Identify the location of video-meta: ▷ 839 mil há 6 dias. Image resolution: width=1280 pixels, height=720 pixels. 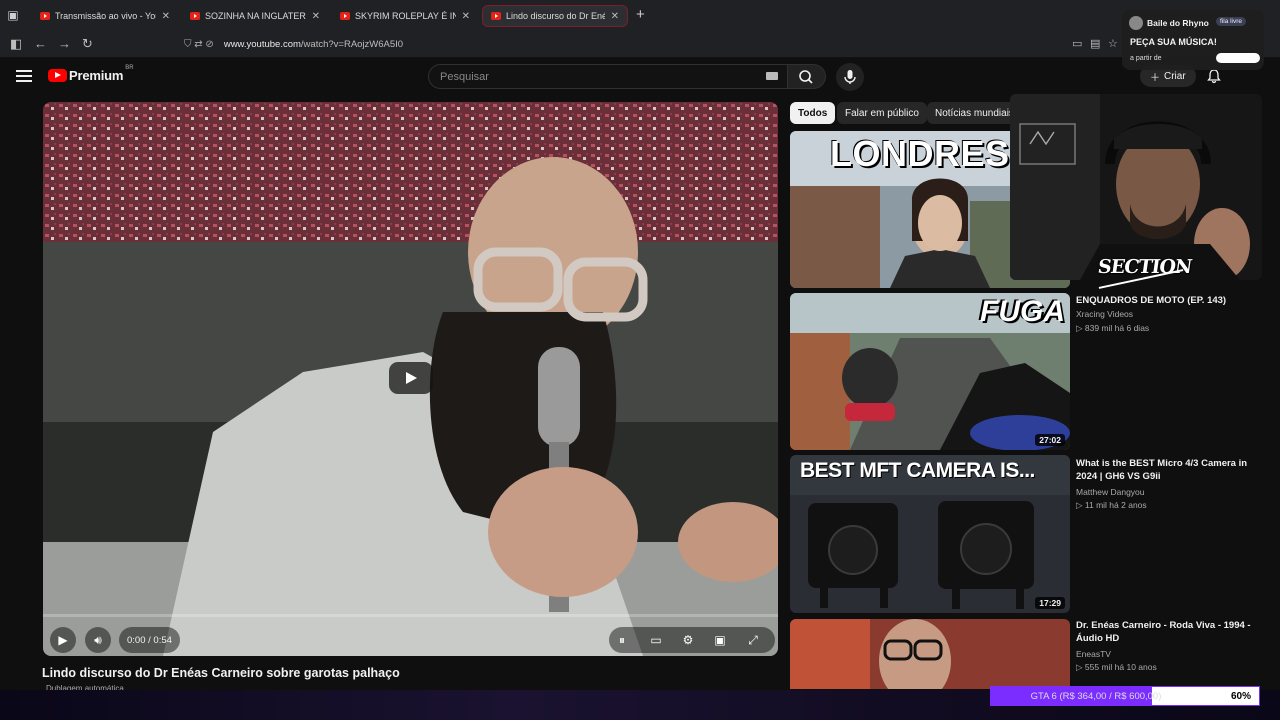
(1112, 328).